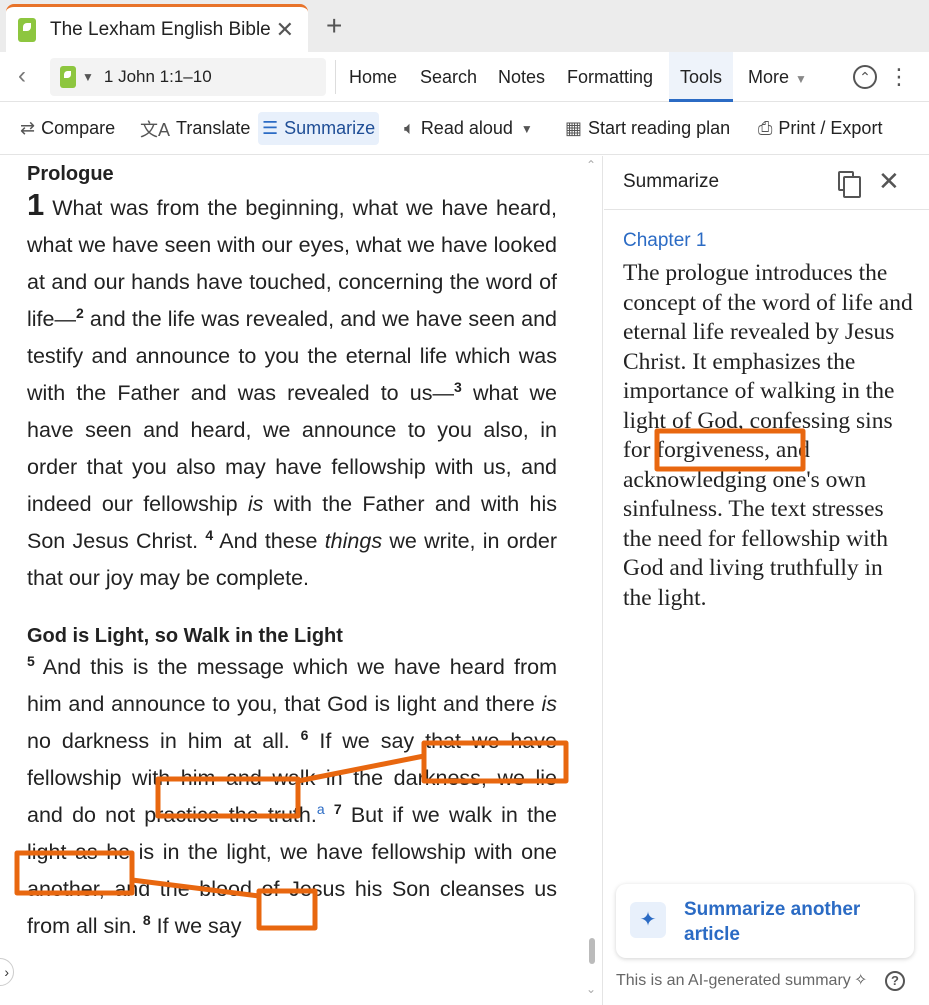 The image size is (929, 1005). Describe the element at coordinates (255, 504) in the screenshot. I see `verse-3-italic-is: is` at that location.